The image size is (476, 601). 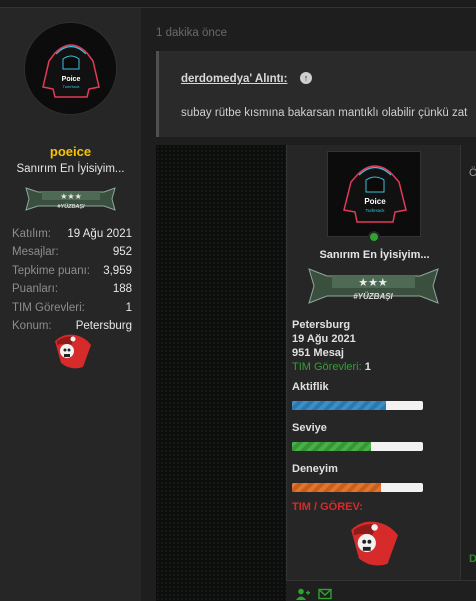 What do you see at coordinates (337, 487) in the screenshot?
I see `experience-bar-fill` at bounding box center [337, 487].